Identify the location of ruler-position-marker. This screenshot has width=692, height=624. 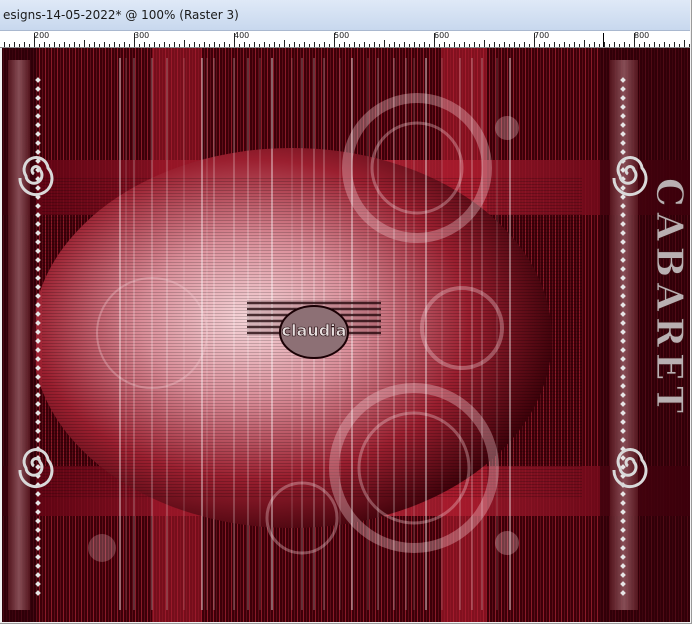
(603, 40).